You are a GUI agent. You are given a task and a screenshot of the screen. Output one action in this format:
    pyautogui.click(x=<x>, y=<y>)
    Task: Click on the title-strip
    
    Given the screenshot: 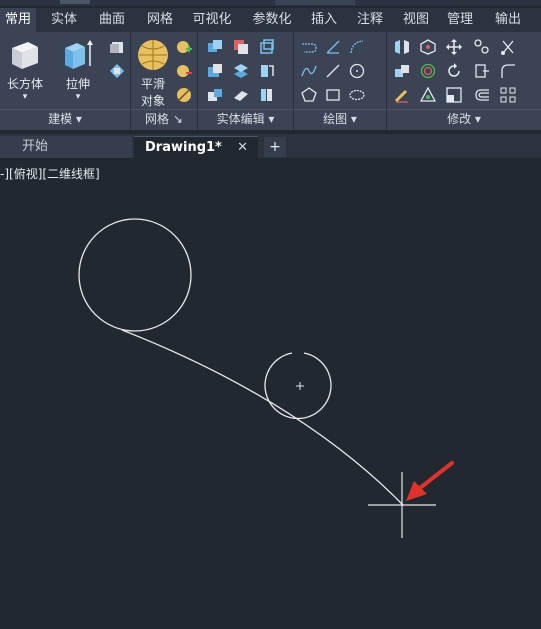 What is the action you would take?
    pyautogui.click(x=270, y=3)
    